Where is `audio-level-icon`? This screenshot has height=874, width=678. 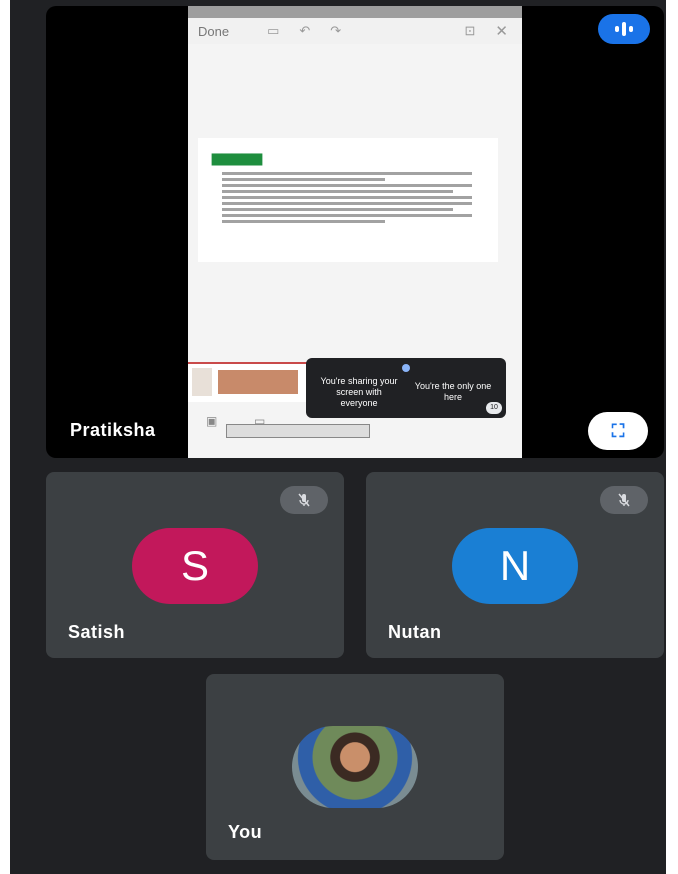 audio-level-icon is located at coordinates (624, 29).